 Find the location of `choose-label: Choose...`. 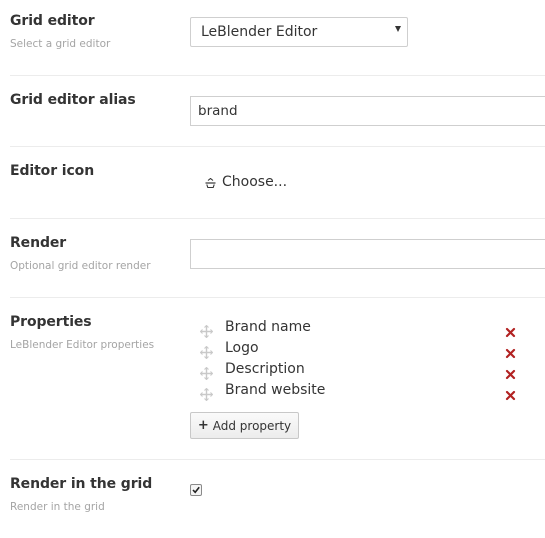

choose-label: Choose... is located at coordinates (255, 182).